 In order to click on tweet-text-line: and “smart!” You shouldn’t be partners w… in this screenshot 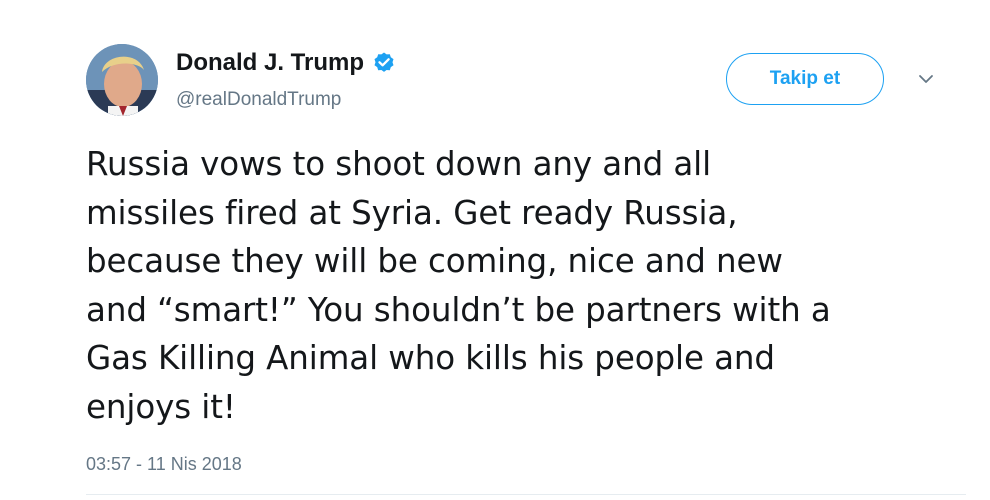, I will do `click(458, 309)`.